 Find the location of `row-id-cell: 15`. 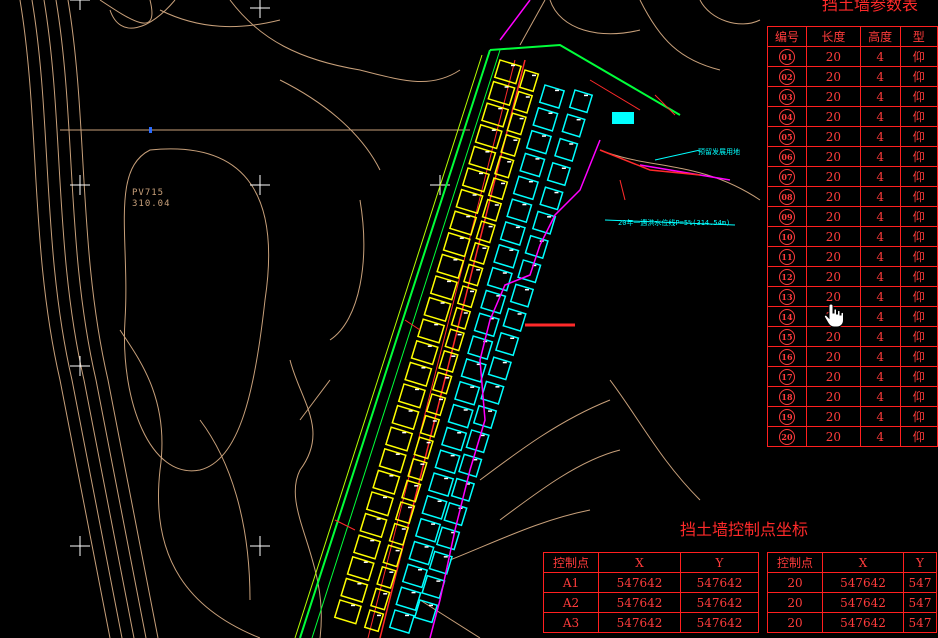

row-id-cell: 15 is located at coordinates (787, 336).